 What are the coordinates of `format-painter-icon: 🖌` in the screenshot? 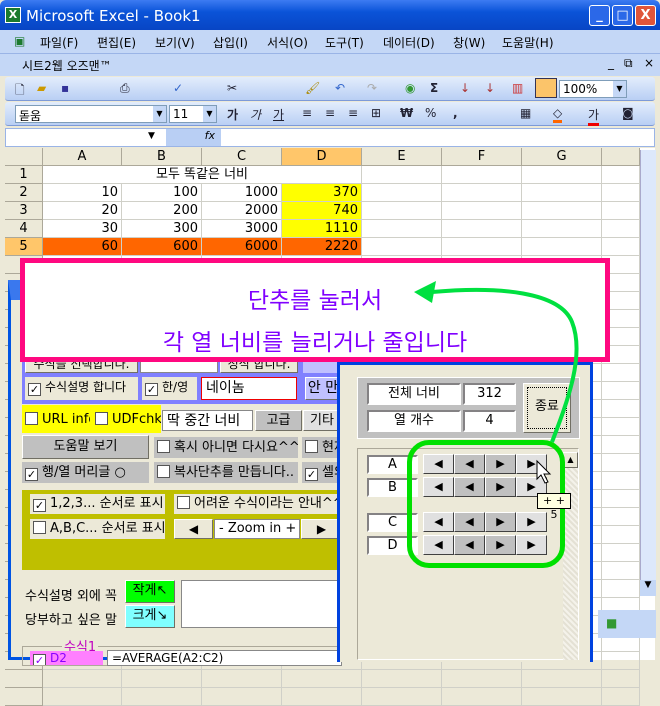 It's located at (312, 88).